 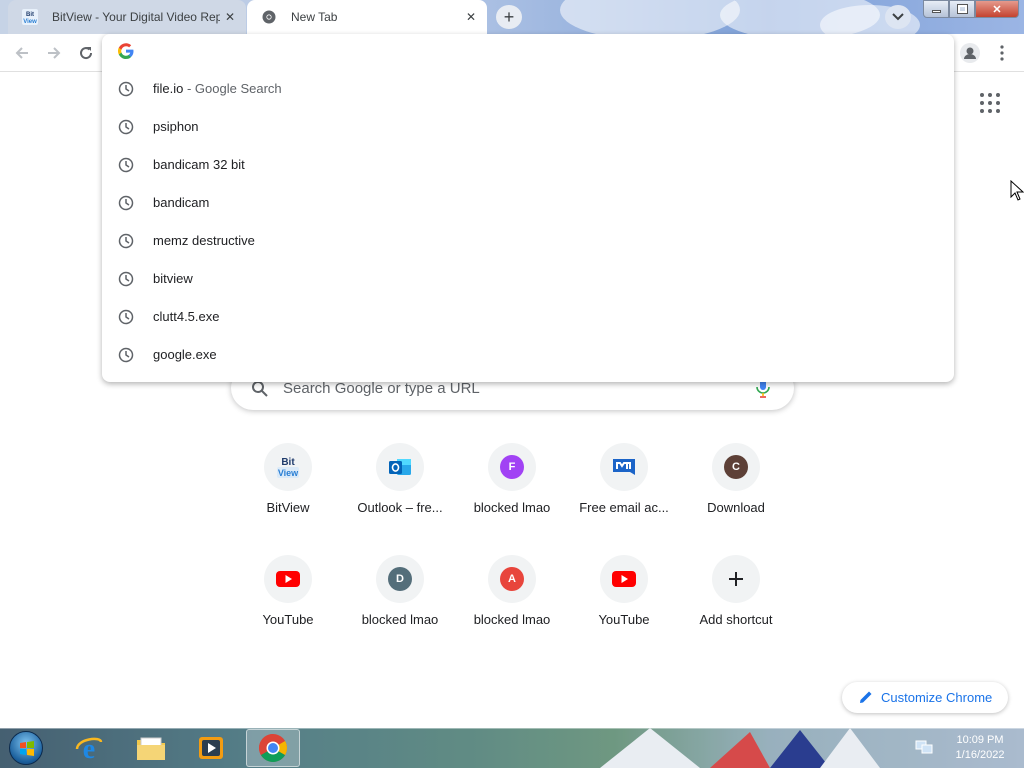 I want to click on bitview-logo-icon: BitView, so click(x=30, y=17).